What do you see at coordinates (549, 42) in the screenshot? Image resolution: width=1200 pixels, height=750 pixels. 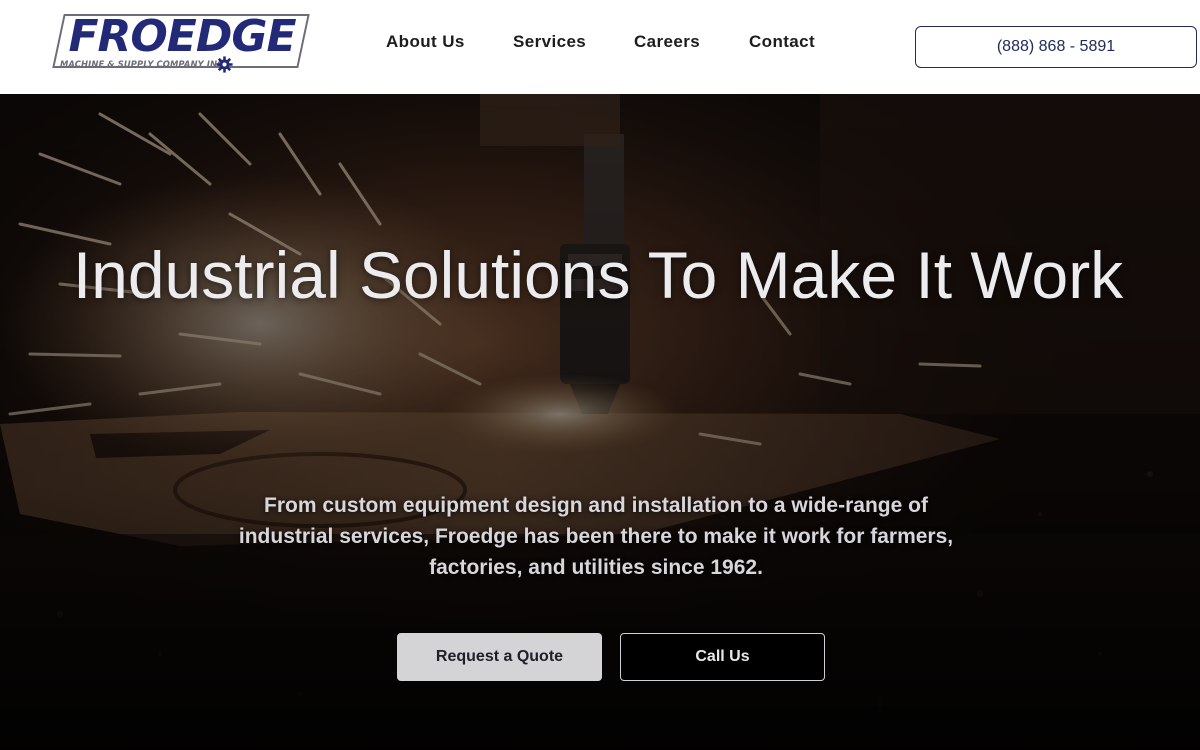 I see `nav-services: Services` at bounding box center [549, 42].